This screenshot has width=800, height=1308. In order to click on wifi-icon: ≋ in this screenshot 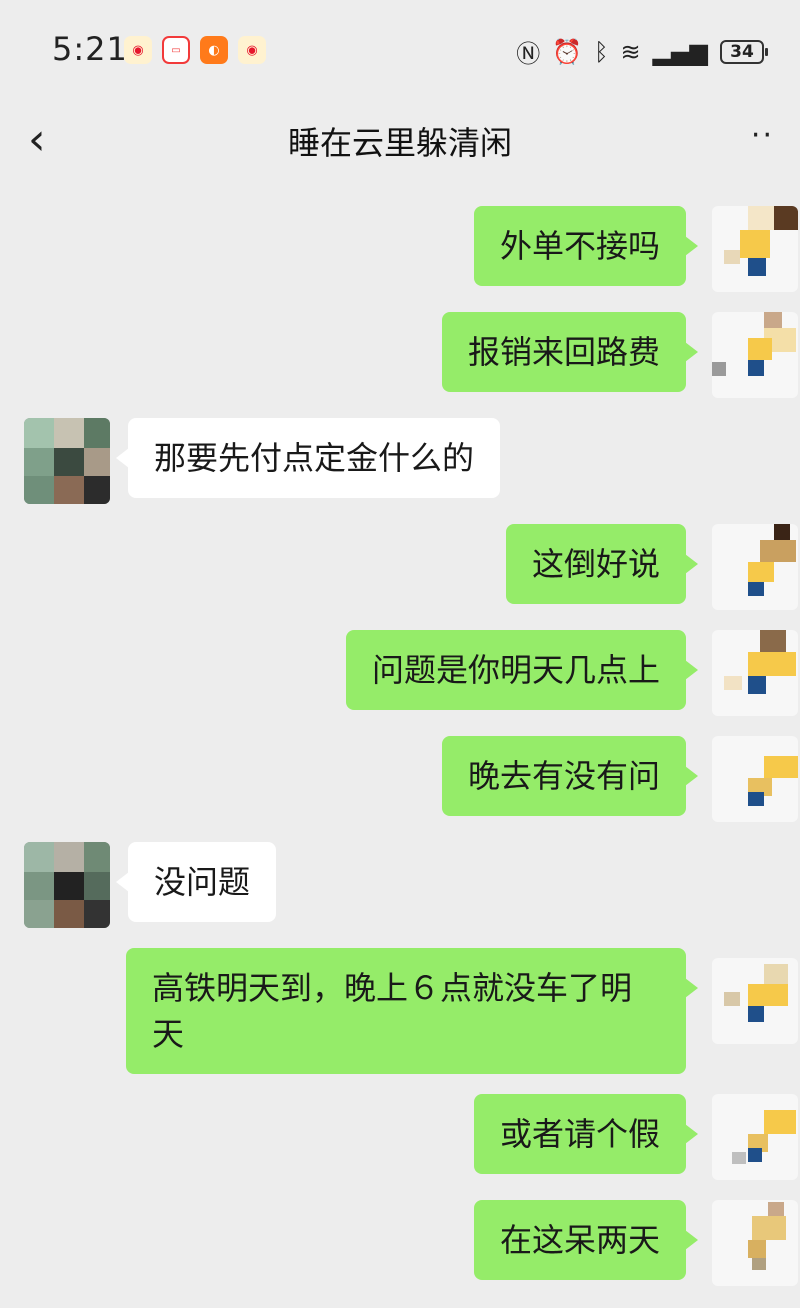, I will do `click(630, 51)`.